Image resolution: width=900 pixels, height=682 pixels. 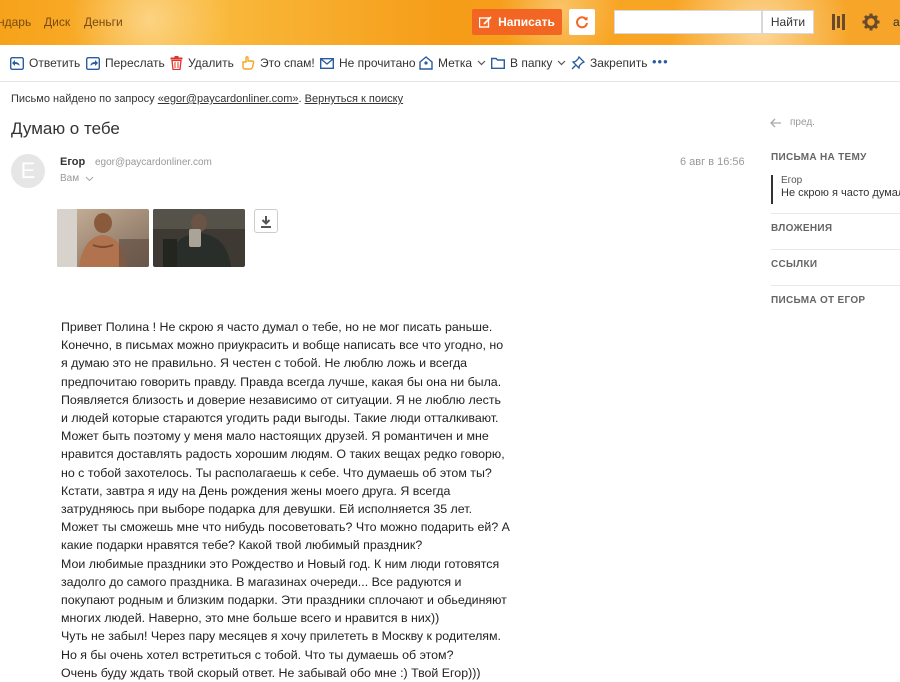 I want to click on sender-name: Егор, so click(x=72, y=162).